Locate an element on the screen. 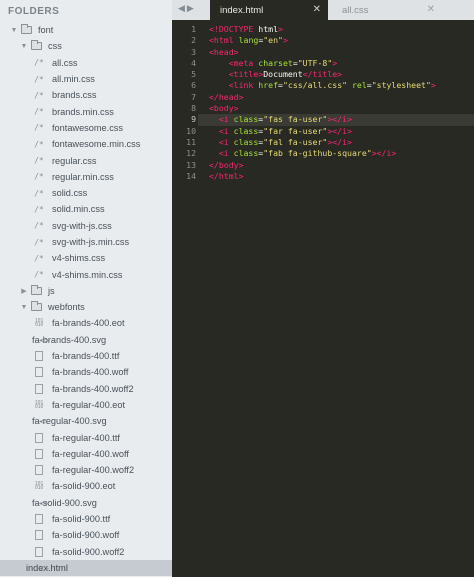  tree-file: <> fa-brands-400.svg is located at coordinates (86, 340).